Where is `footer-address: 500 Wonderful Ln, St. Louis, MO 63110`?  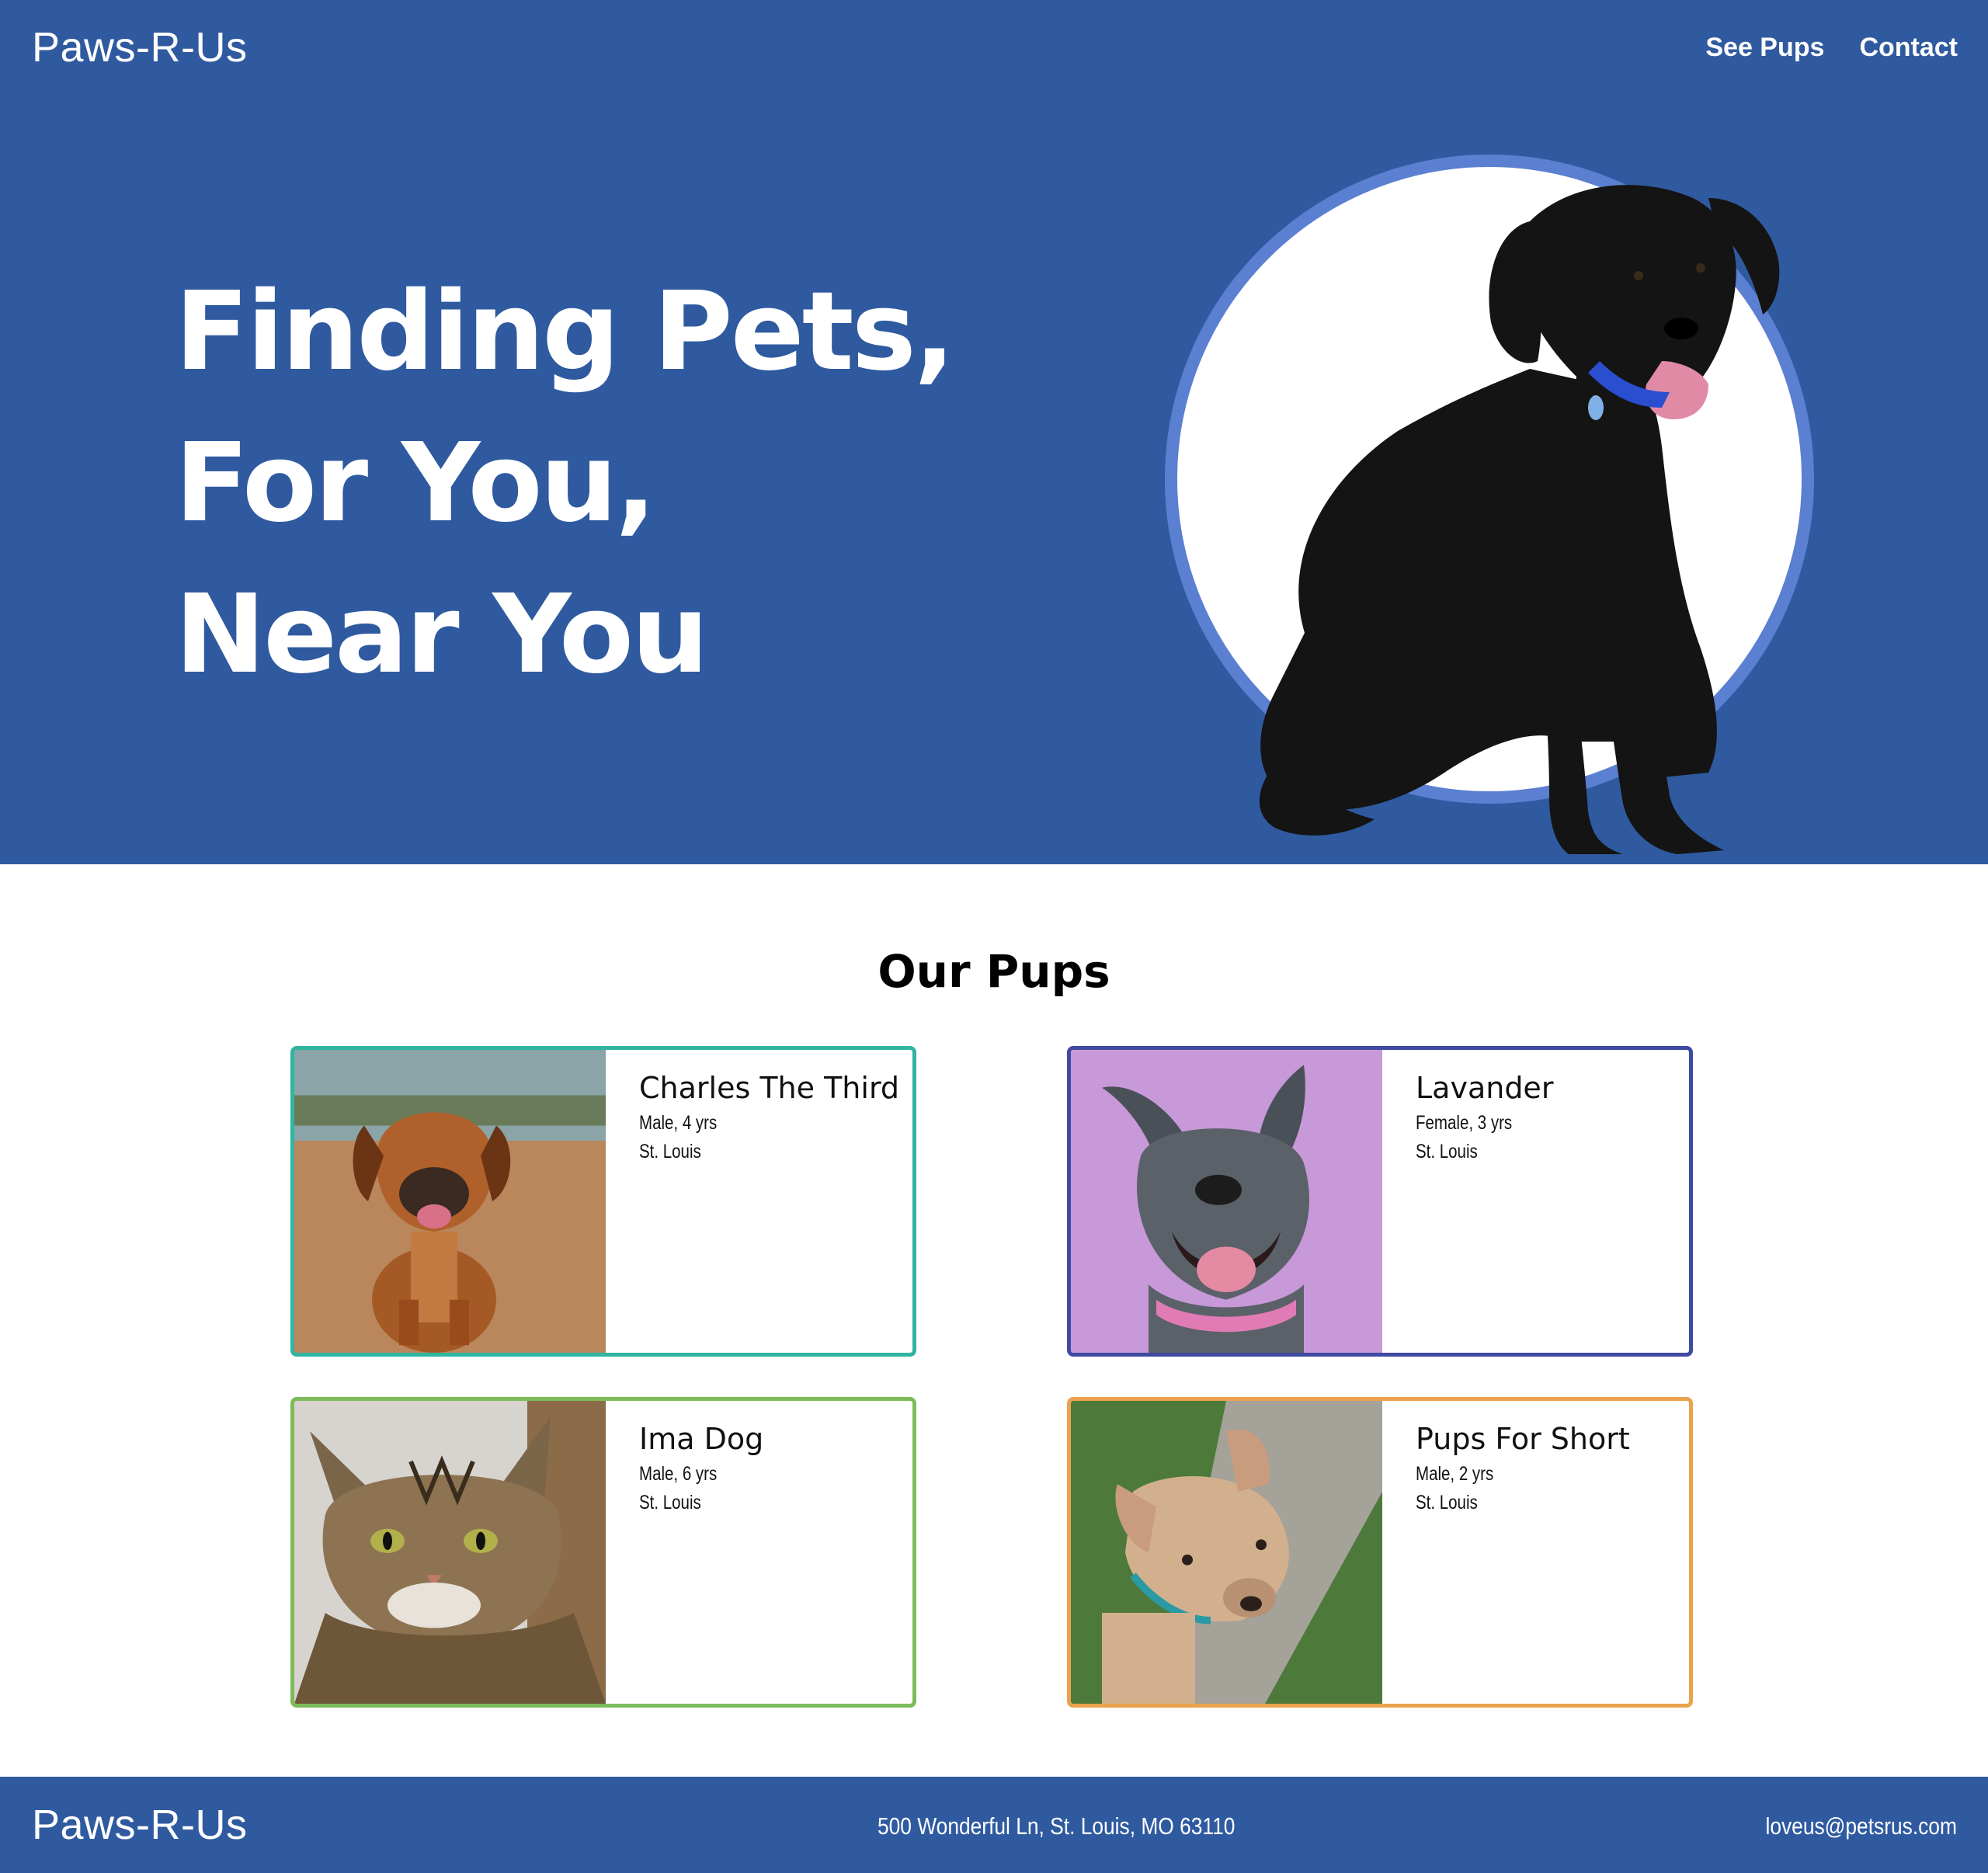 footer-address: 500 Wonderful Ln, St. Louis, MO 63110 is located at coordinates (1057, 1826).